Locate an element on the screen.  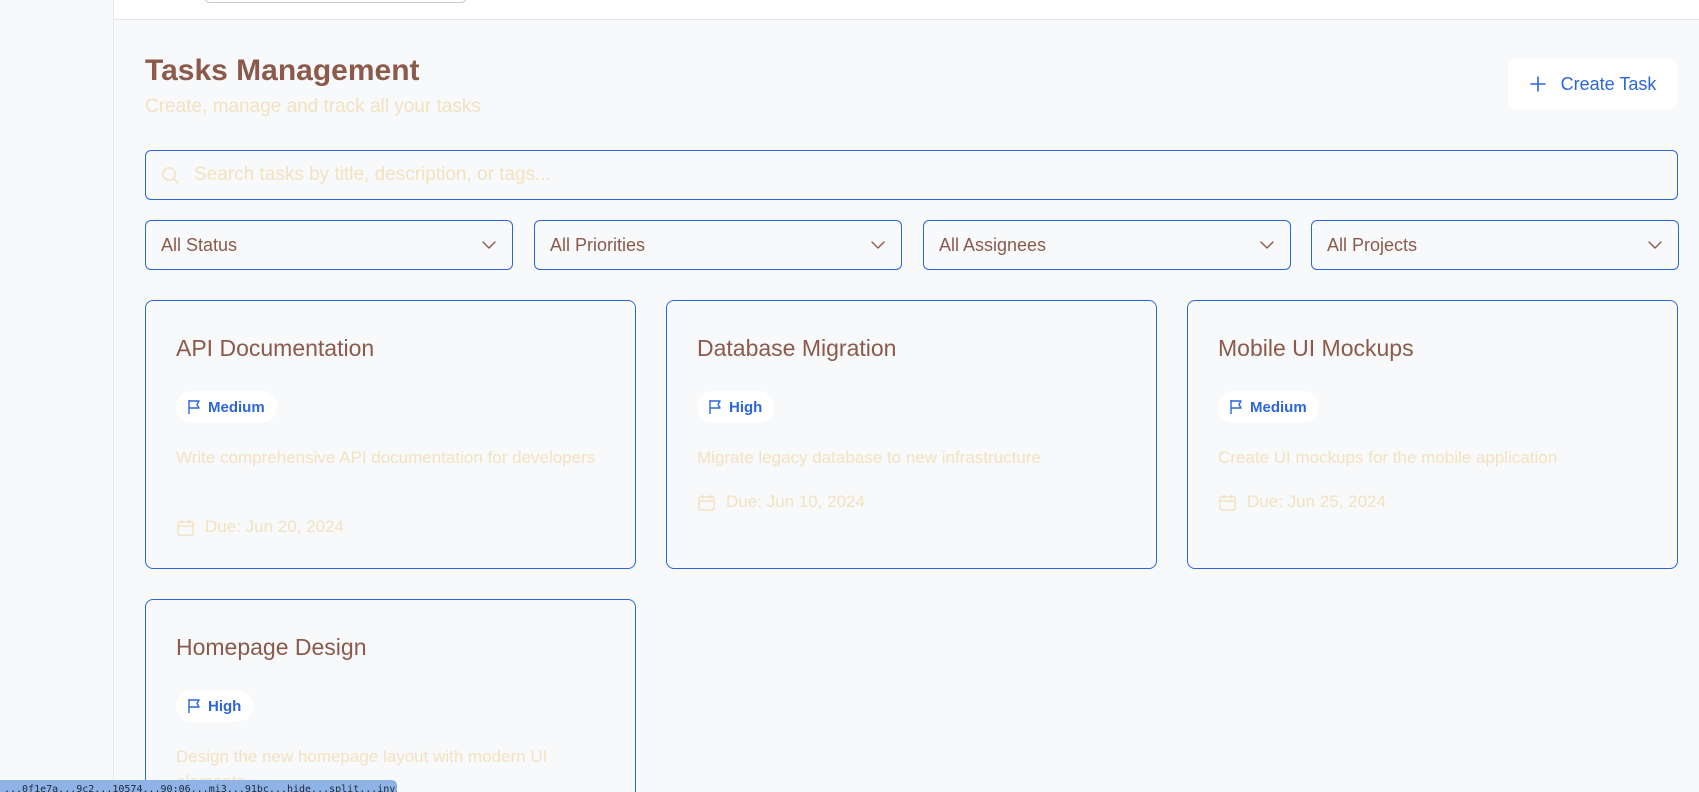
task-title: API Documentation is located at coordinates (275, 348).